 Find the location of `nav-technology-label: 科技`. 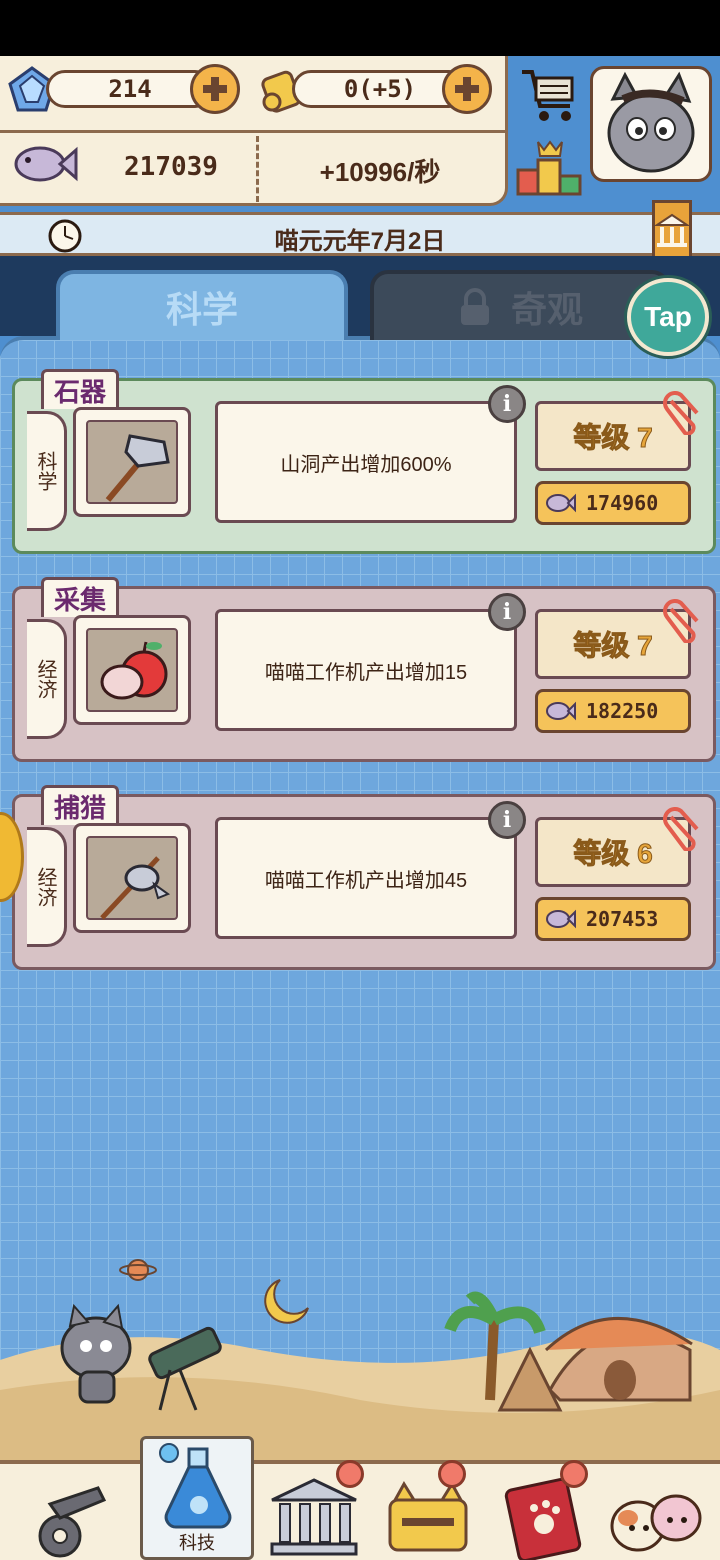

nav-technology-label: 科技 is located at coordinates (197, 1543).